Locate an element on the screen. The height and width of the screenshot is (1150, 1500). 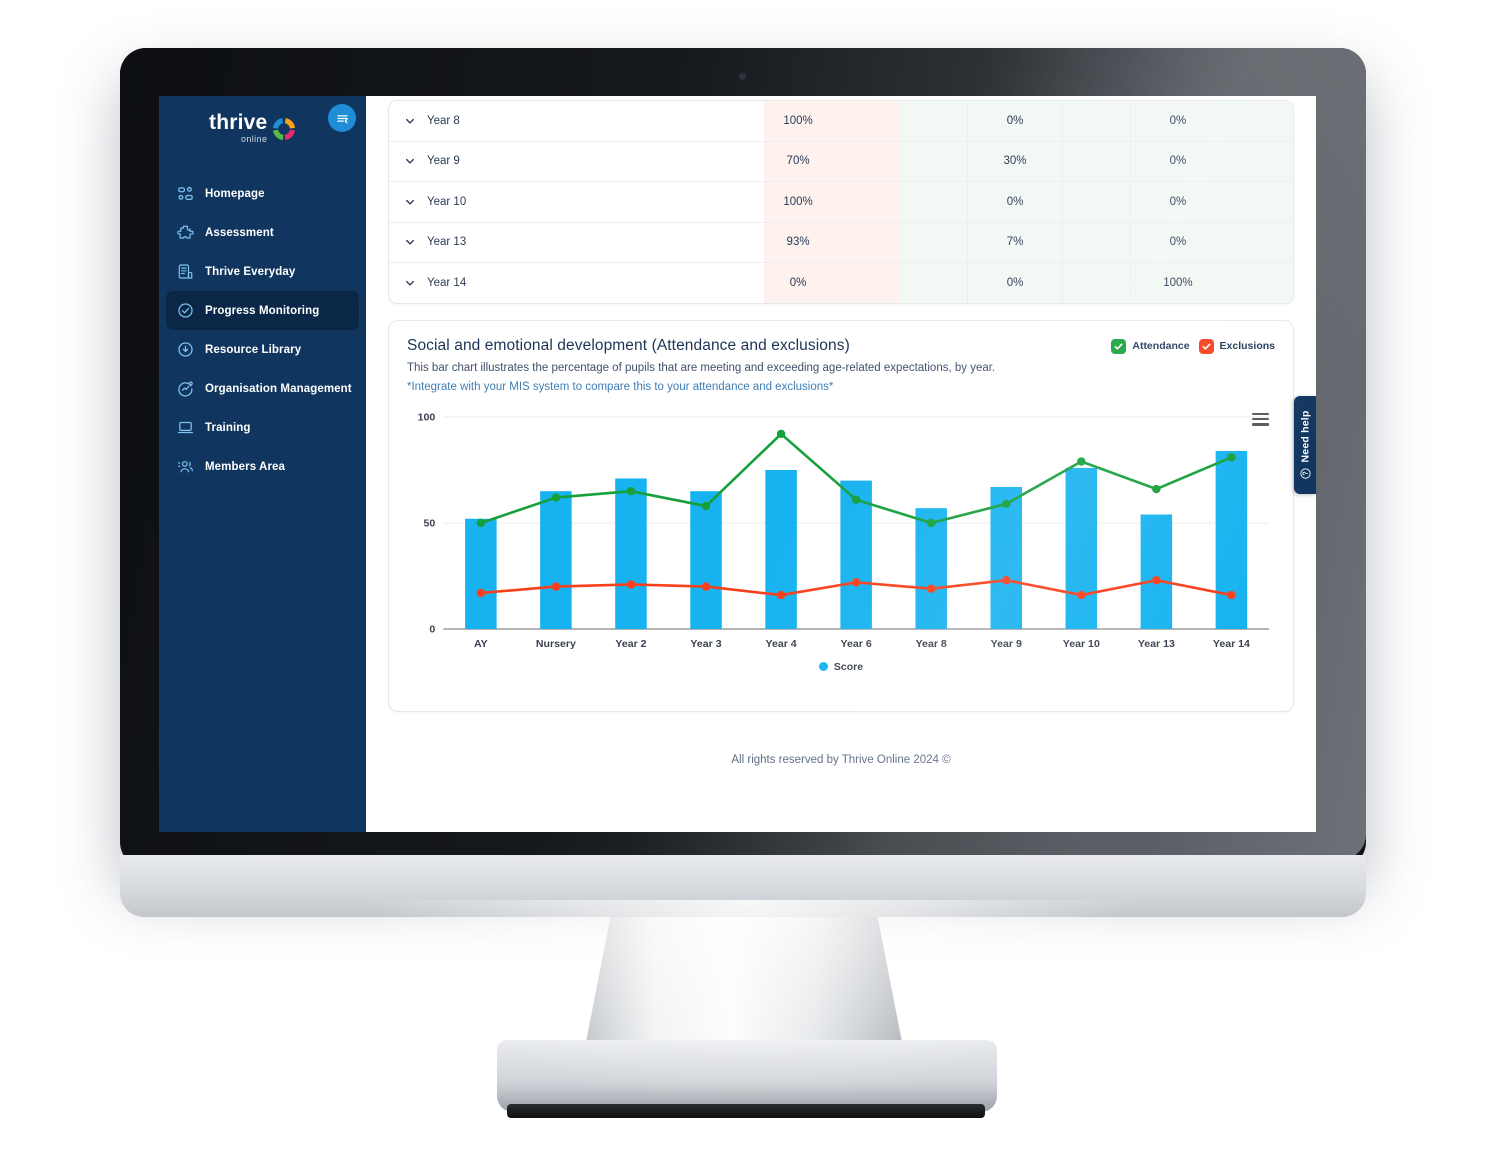
chart-bottom-legend: Score is located at coordinates (841, 667).